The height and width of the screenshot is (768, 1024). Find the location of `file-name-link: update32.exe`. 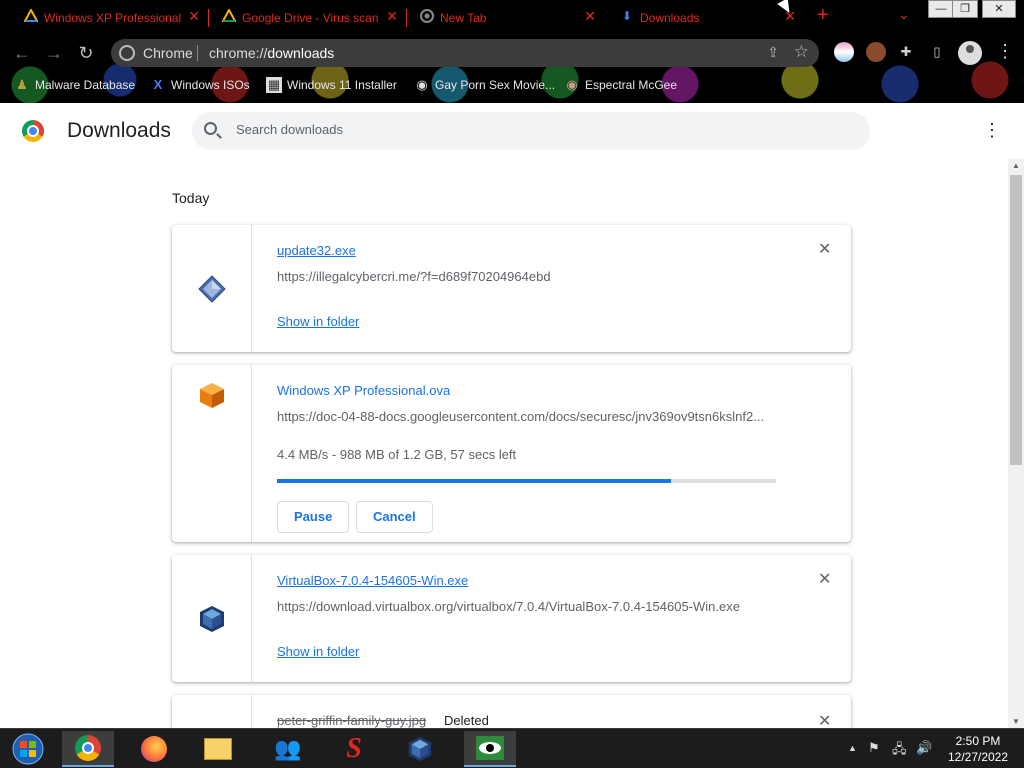

file-name-link: update32.exe is located at coordinates (316, 250).